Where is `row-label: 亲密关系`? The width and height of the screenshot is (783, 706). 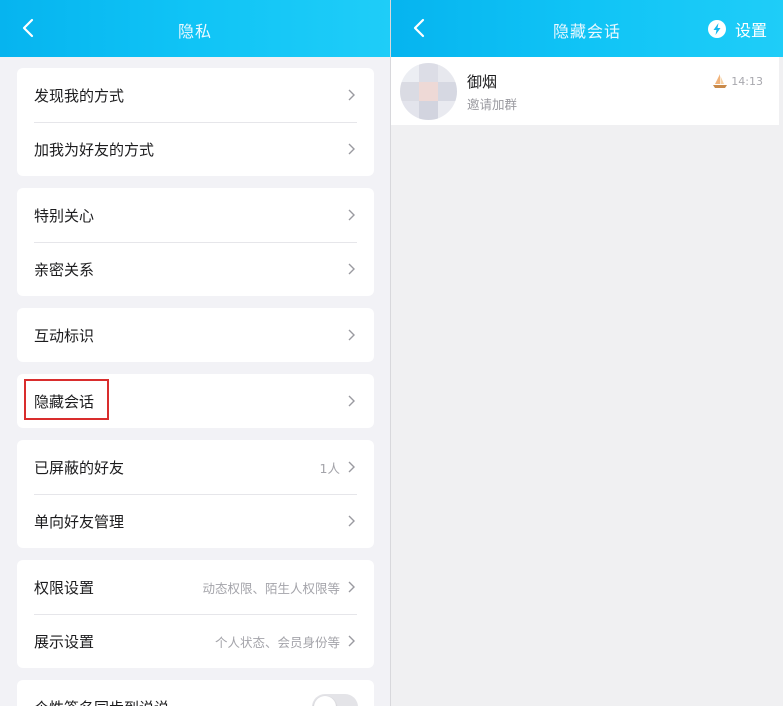 row-label: 亲密关系 is located at coordinates (64, 269).